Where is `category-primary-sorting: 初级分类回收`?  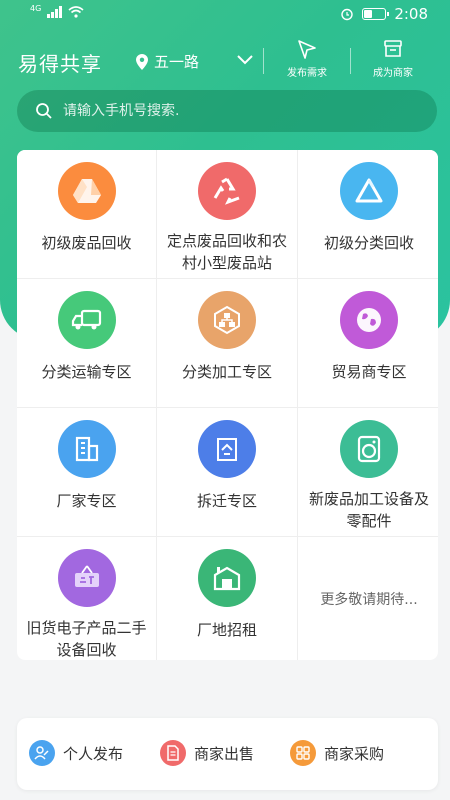 category-primary-sorting: 初级分类回收 is located at coordinates (368, 214).